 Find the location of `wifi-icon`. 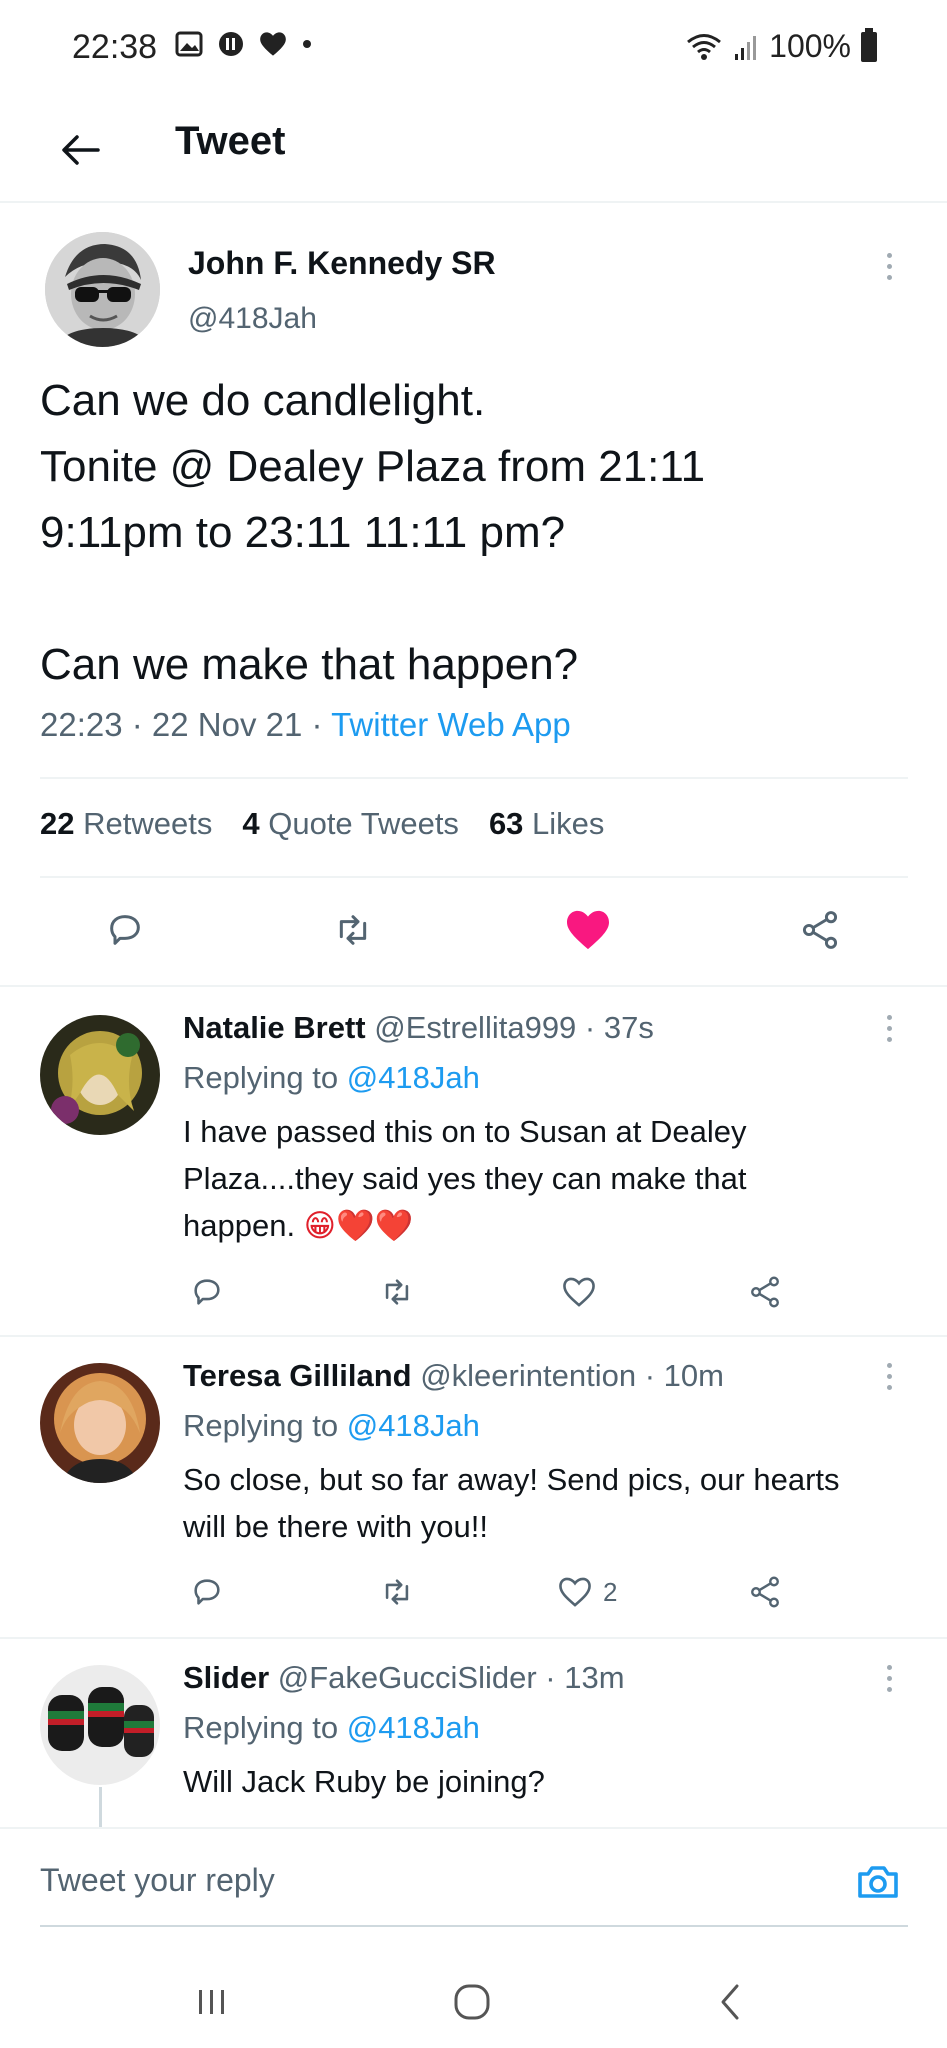

wifi-icon is located at coordinates (704, 46).